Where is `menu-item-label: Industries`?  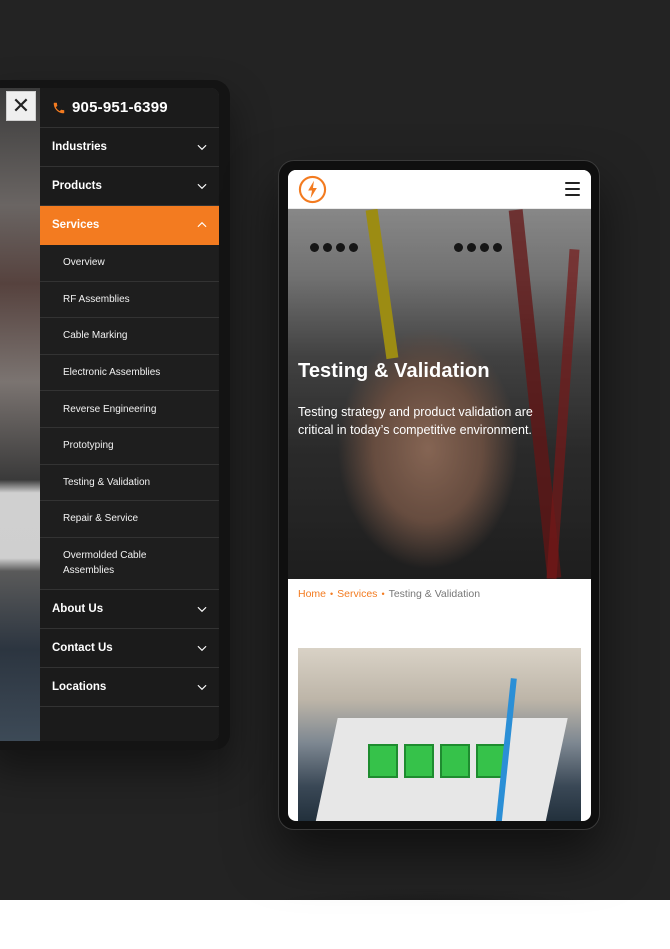 menu-item-label: Industries is located at coordinates (79, 147).